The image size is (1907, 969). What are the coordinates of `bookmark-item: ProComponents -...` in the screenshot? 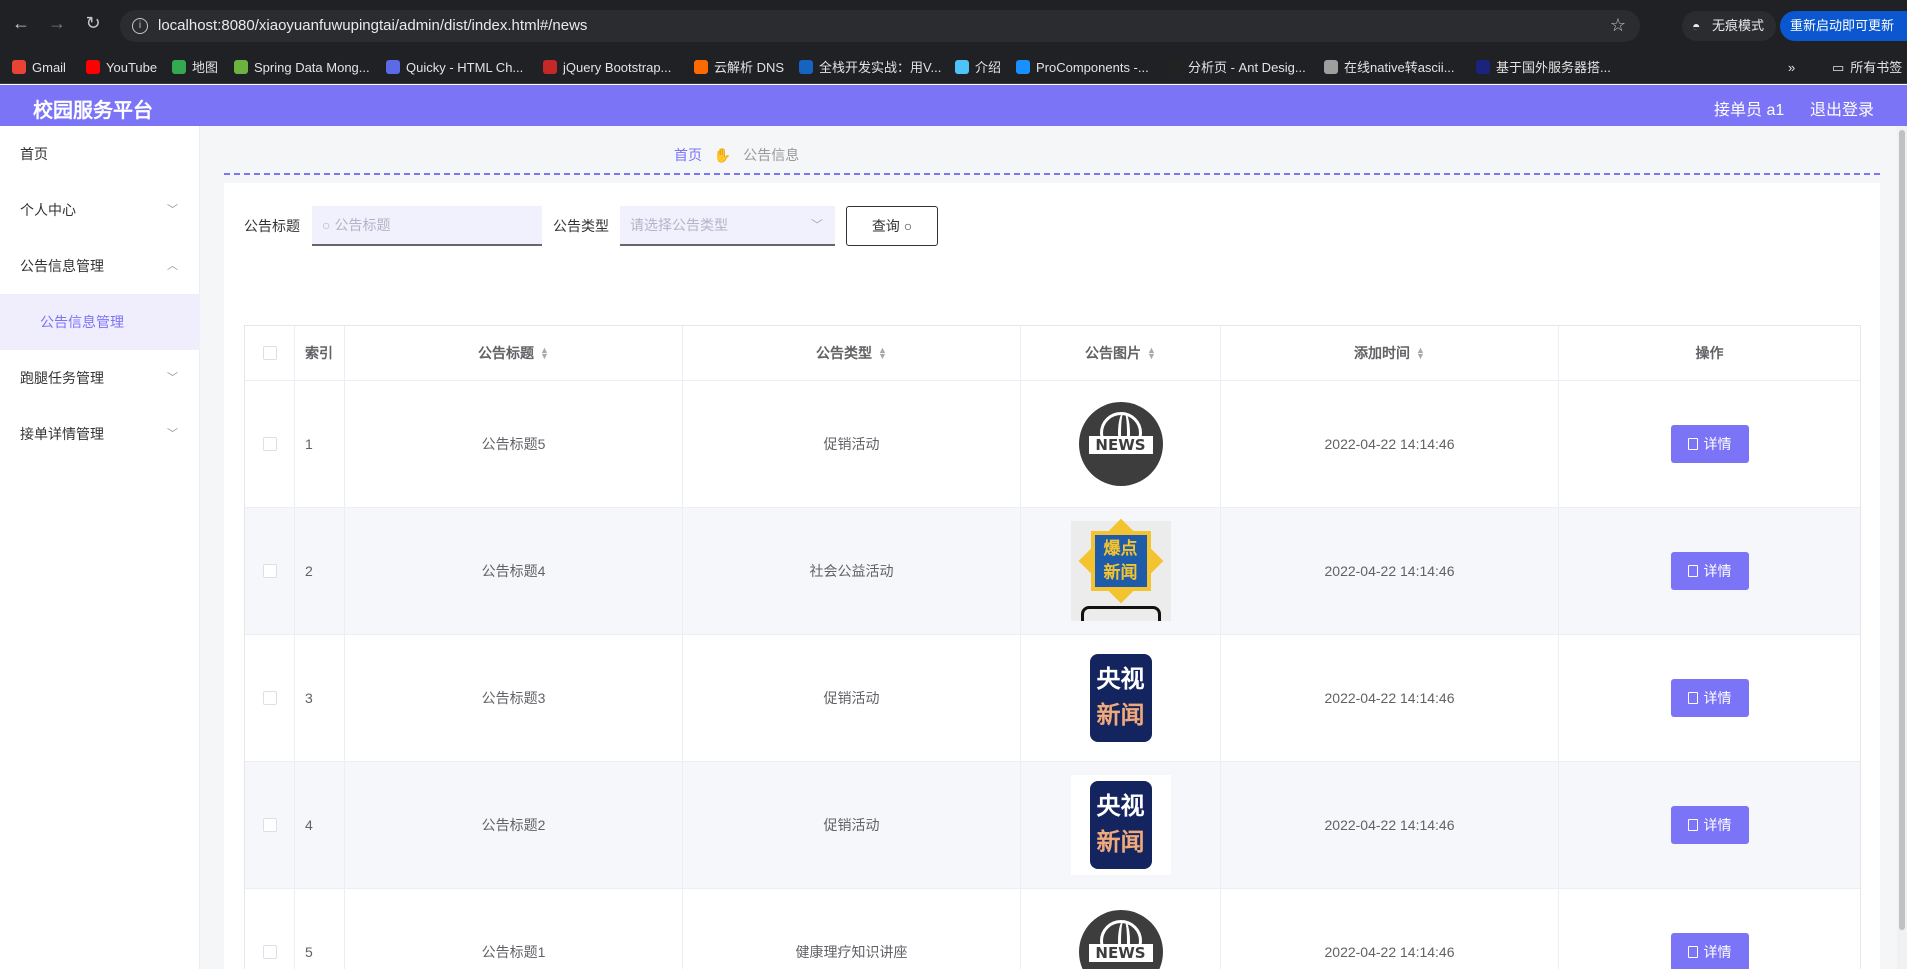 It's located at (1082, 68).